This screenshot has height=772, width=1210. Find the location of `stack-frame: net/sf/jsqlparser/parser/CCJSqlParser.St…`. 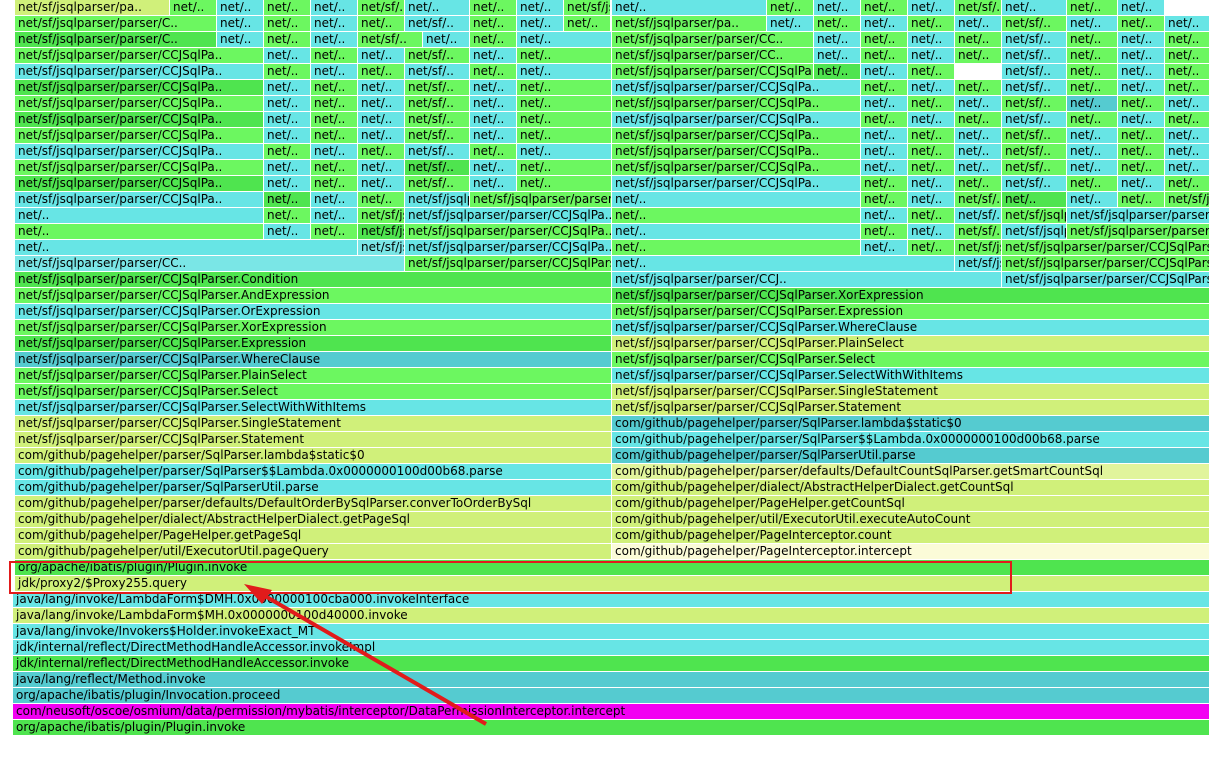

stack-frame: net/sf/jsqlparser/parser/CCJSqlParser.St… is located at coordinates (911, 408).